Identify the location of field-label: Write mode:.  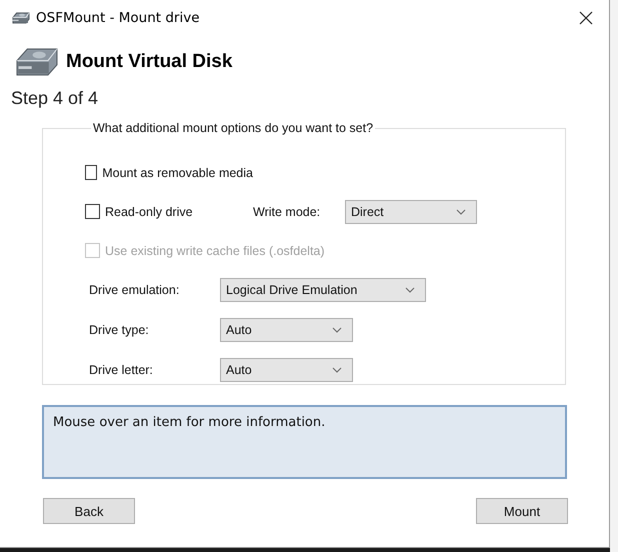
(287, 211).